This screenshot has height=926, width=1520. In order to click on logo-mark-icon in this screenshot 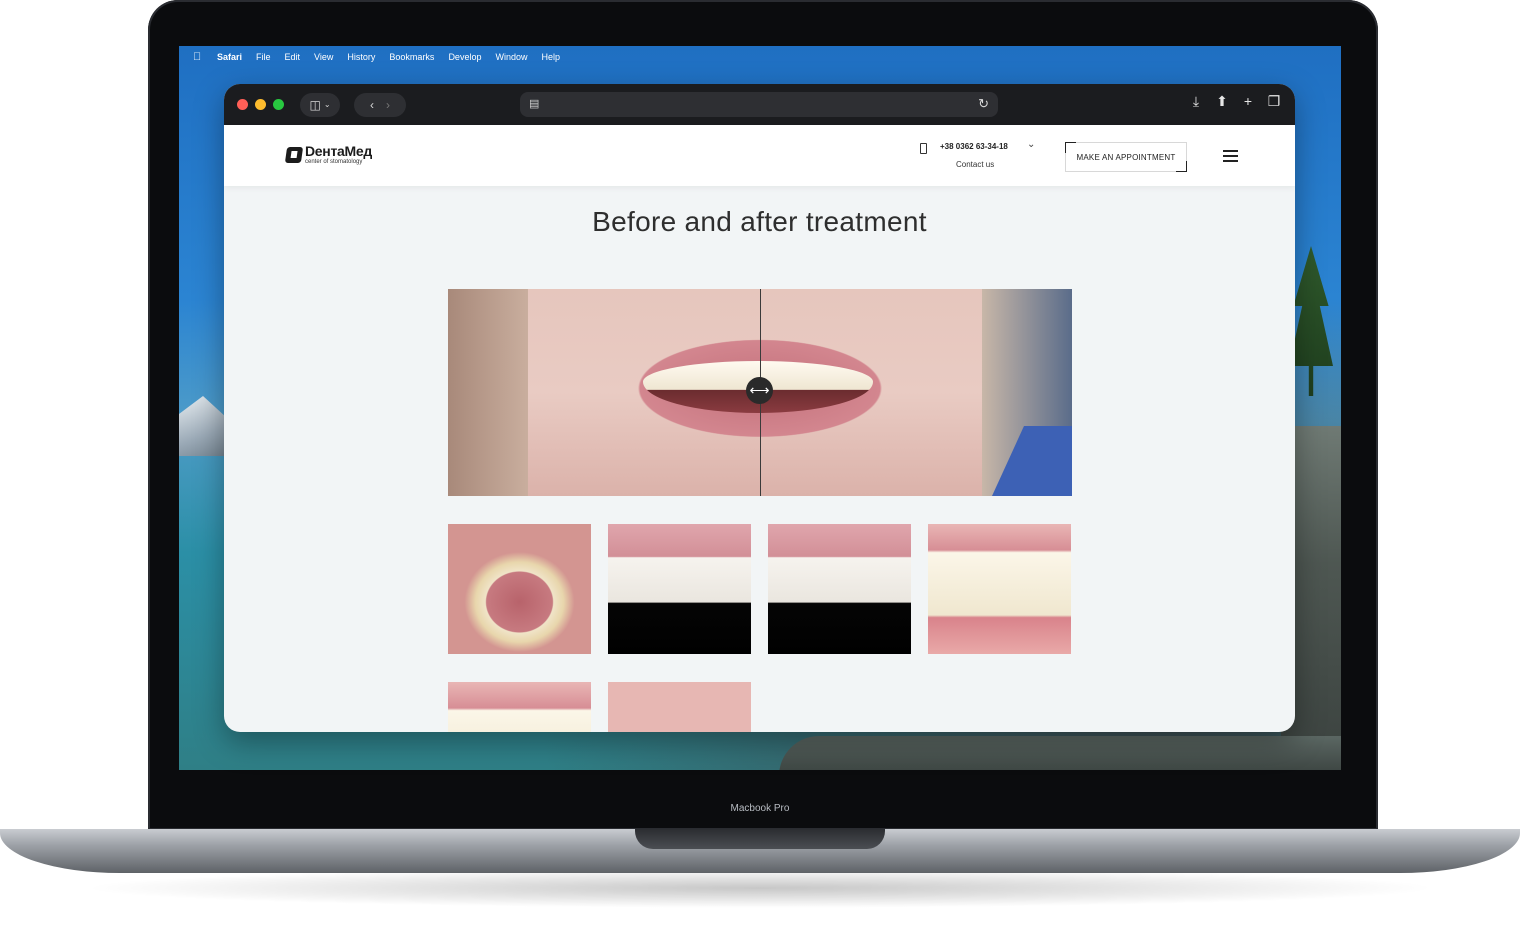, I will do `click(294, 154)`.